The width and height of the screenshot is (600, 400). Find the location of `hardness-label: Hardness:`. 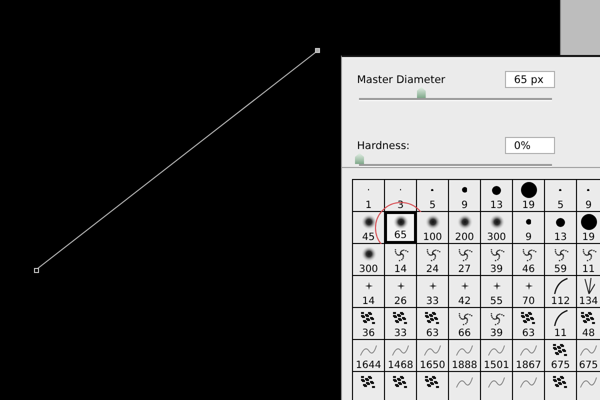

hardness-label: Hardness: is located at coordinates (383, 146).